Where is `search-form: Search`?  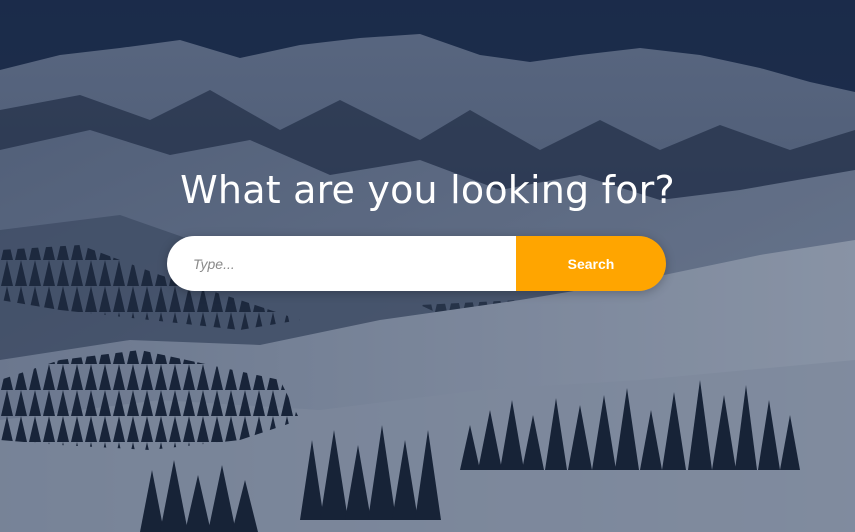
search-form: Search is located at coordinates (416, 263).